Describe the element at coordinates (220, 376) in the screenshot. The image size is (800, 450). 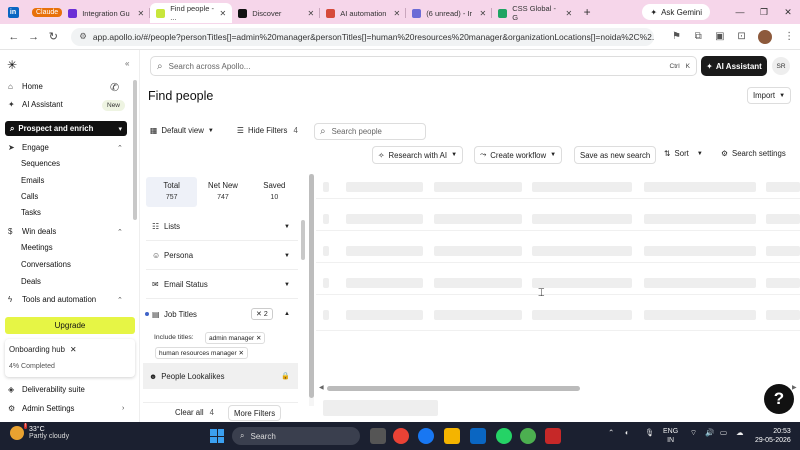
I see `filter-people-lookalikes: ☻ People Lookalikes 🔒` at that location.